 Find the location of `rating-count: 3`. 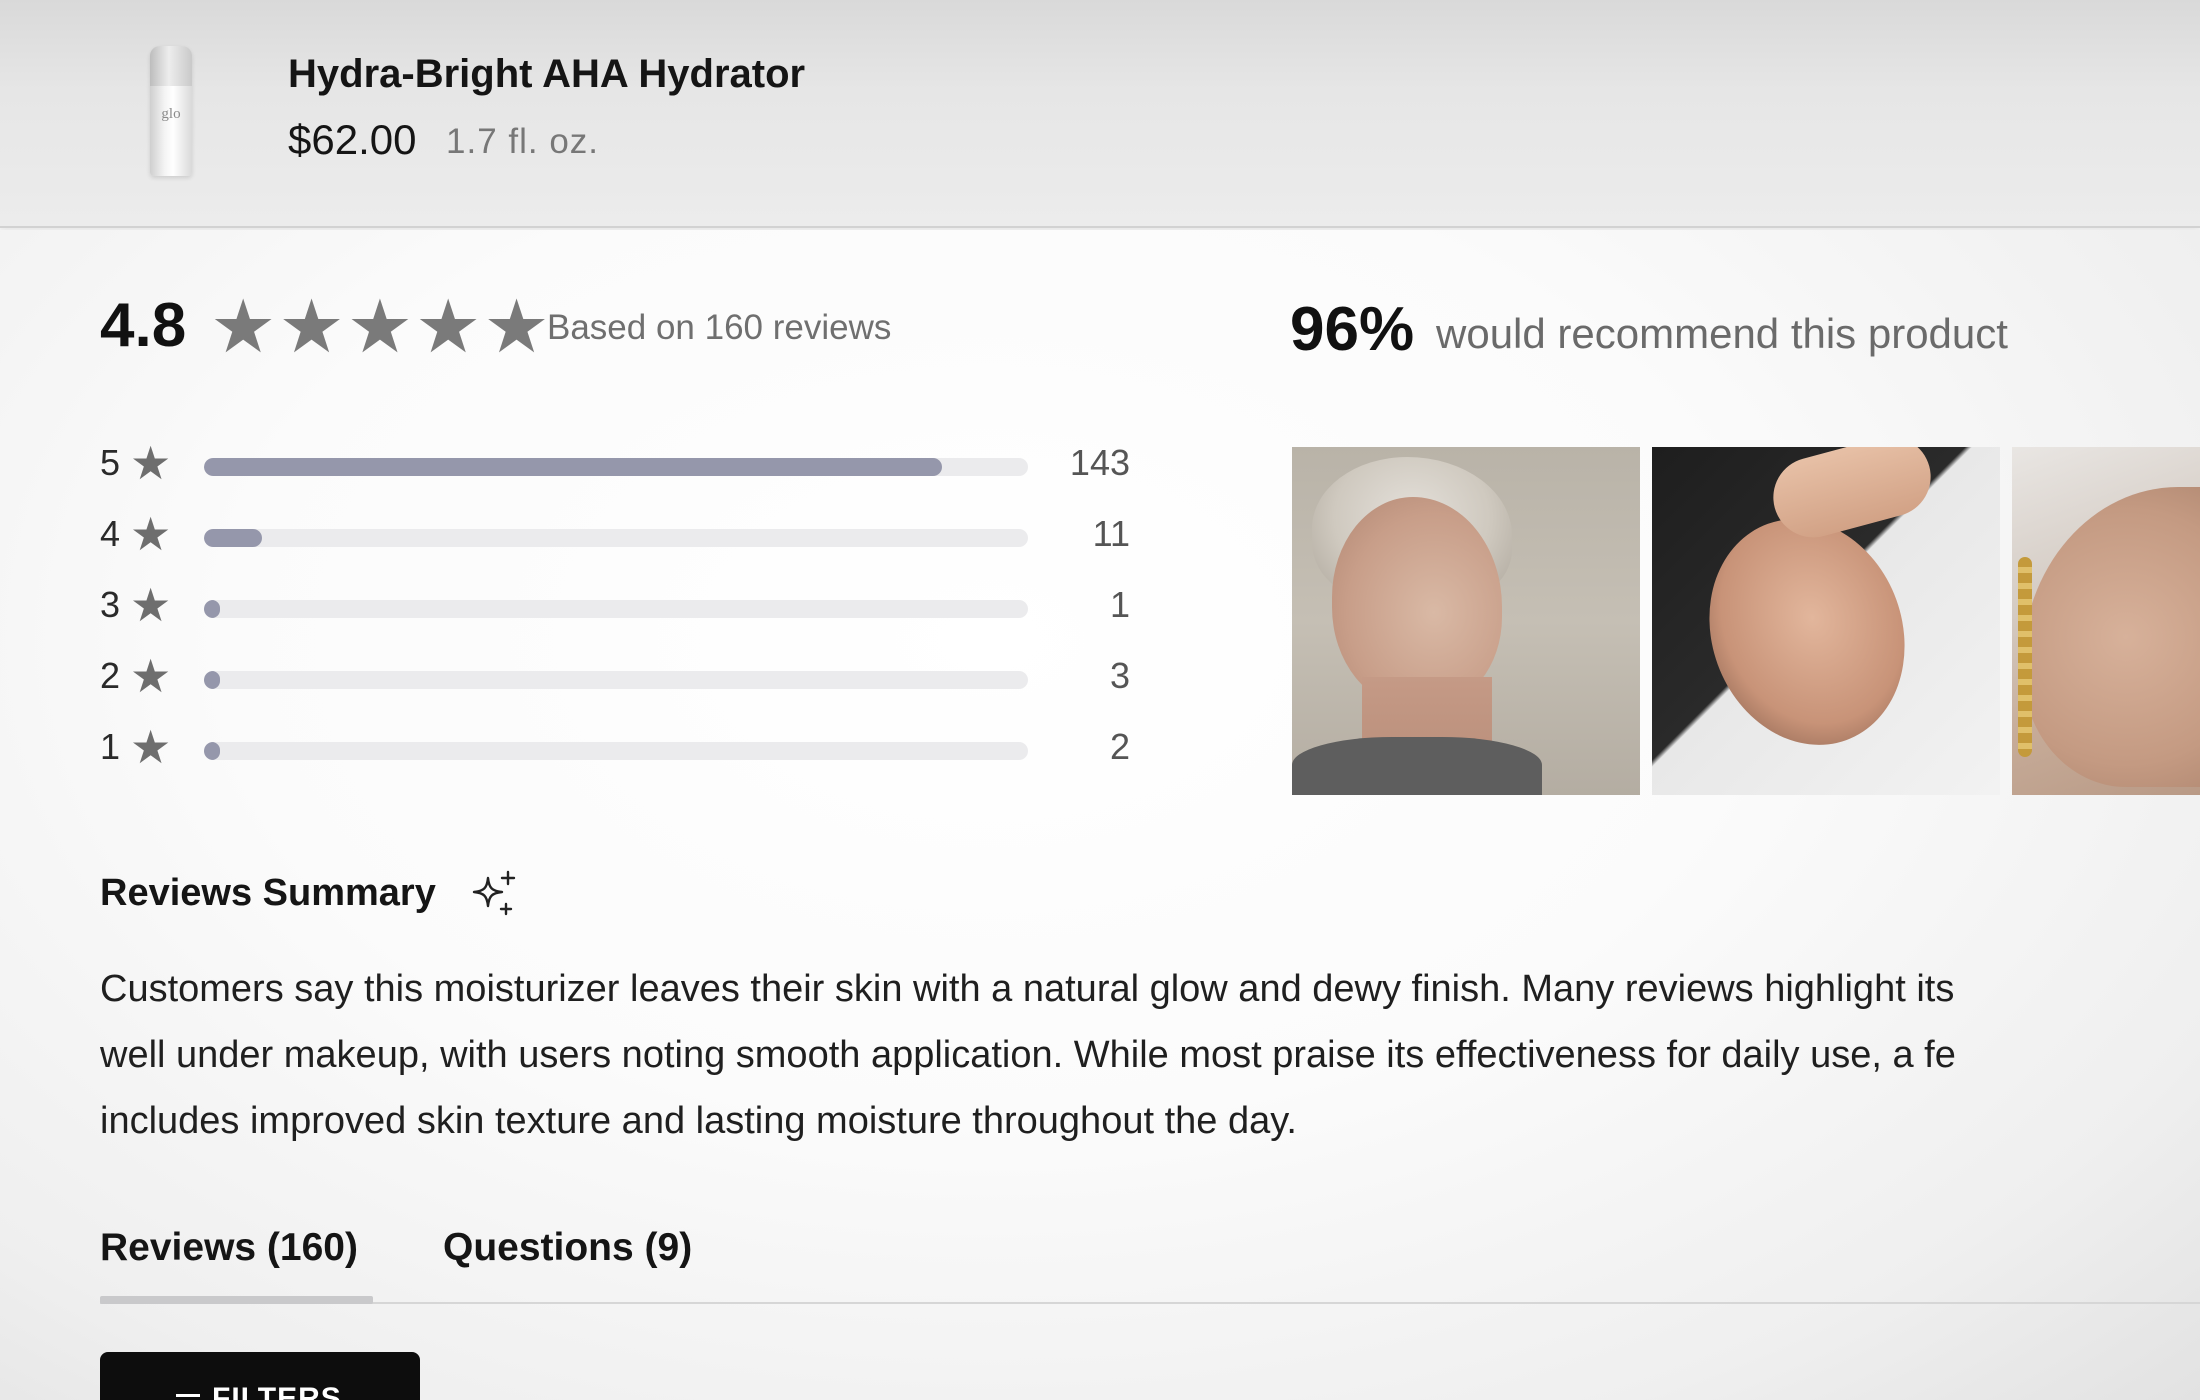

rating-count: 3 is located at coordinates (1119, 675).